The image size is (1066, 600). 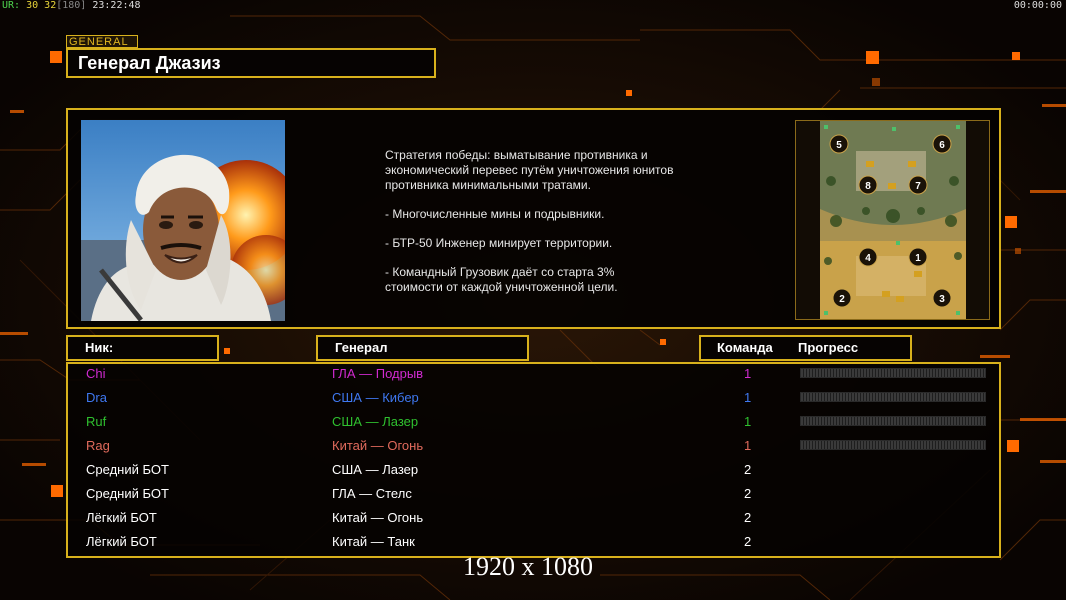 What do you see at coordinates (828, 347) in the screenshot?
I see `column-header-progress: Прогресс` at bounding box center [828, 347].